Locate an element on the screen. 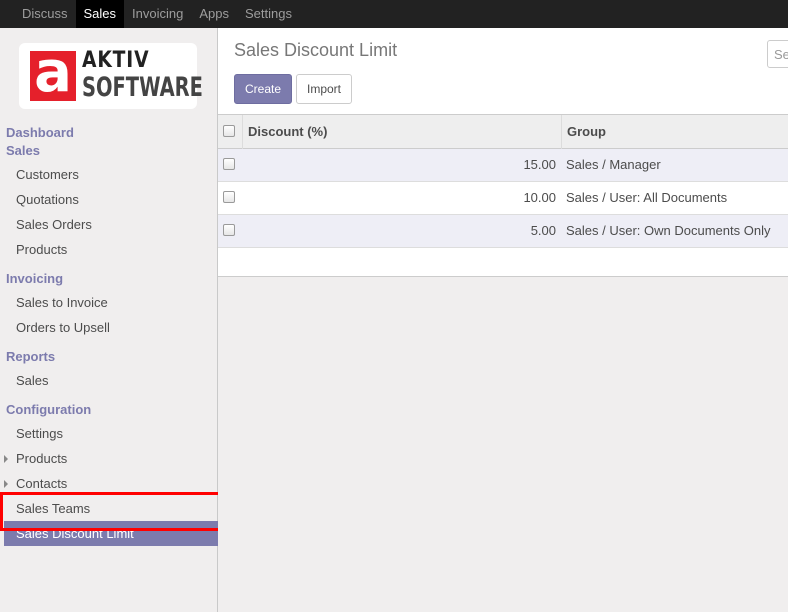  sidebar-item-orders-to-upsell: Orders to Upsell is located at coordinates (109, 327).